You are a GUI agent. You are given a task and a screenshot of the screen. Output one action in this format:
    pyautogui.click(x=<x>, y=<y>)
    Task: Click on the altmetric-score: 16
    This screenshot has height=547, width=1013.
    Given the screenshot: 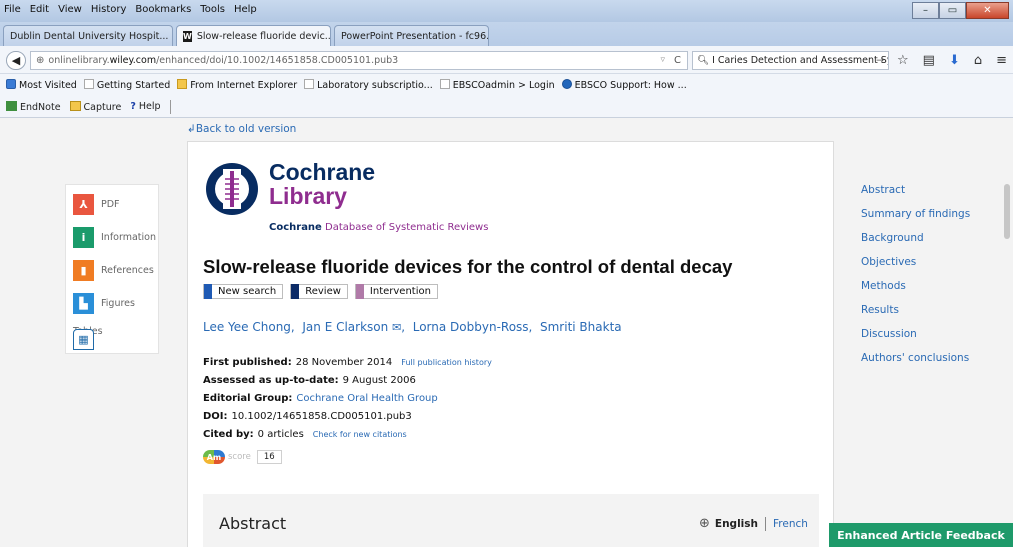 What is the action you would take?
    pyautogui.click(x=269, y=457)
    